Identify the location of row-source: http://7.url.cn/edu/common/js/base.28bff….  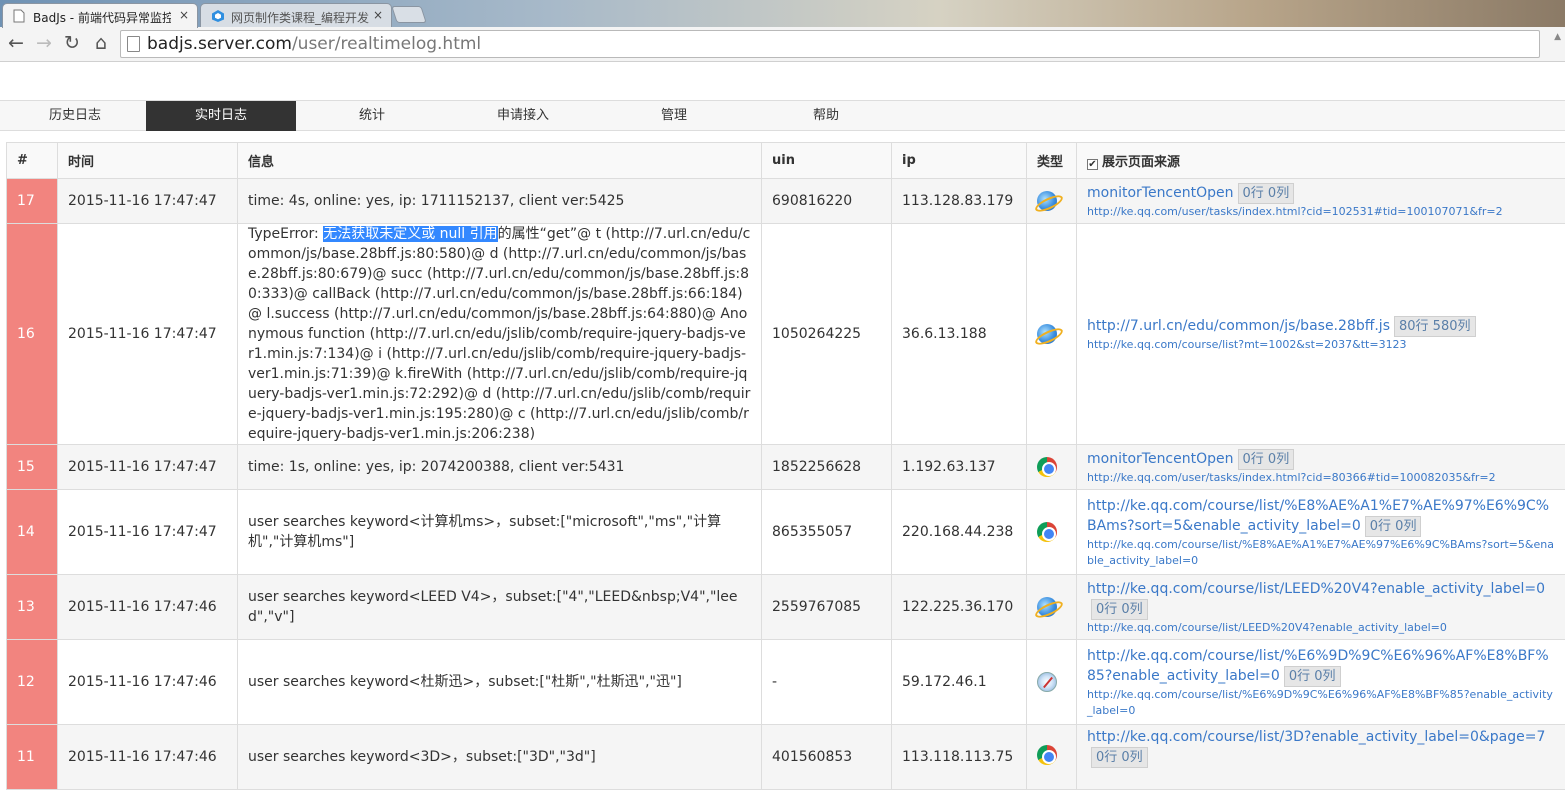
(1321, 334).